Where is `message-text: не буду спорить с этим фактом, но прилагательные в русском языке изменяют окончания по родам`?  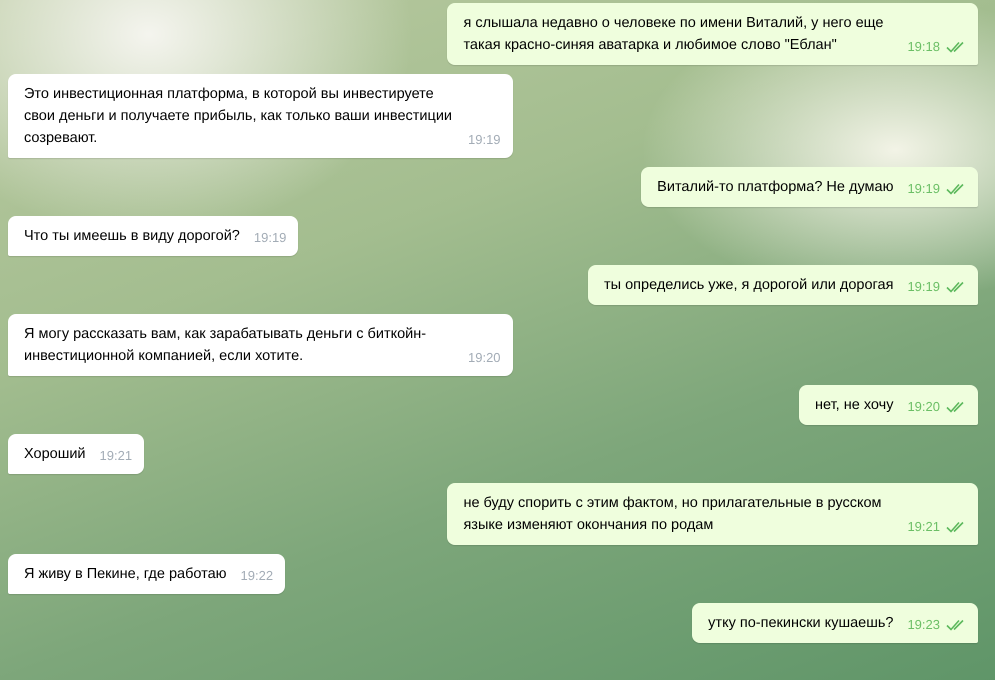
message-text: не буду спорить с этим фактом, но прилагательные в русском языке изменяют окончания по родам is located at coordinates (672, 514).